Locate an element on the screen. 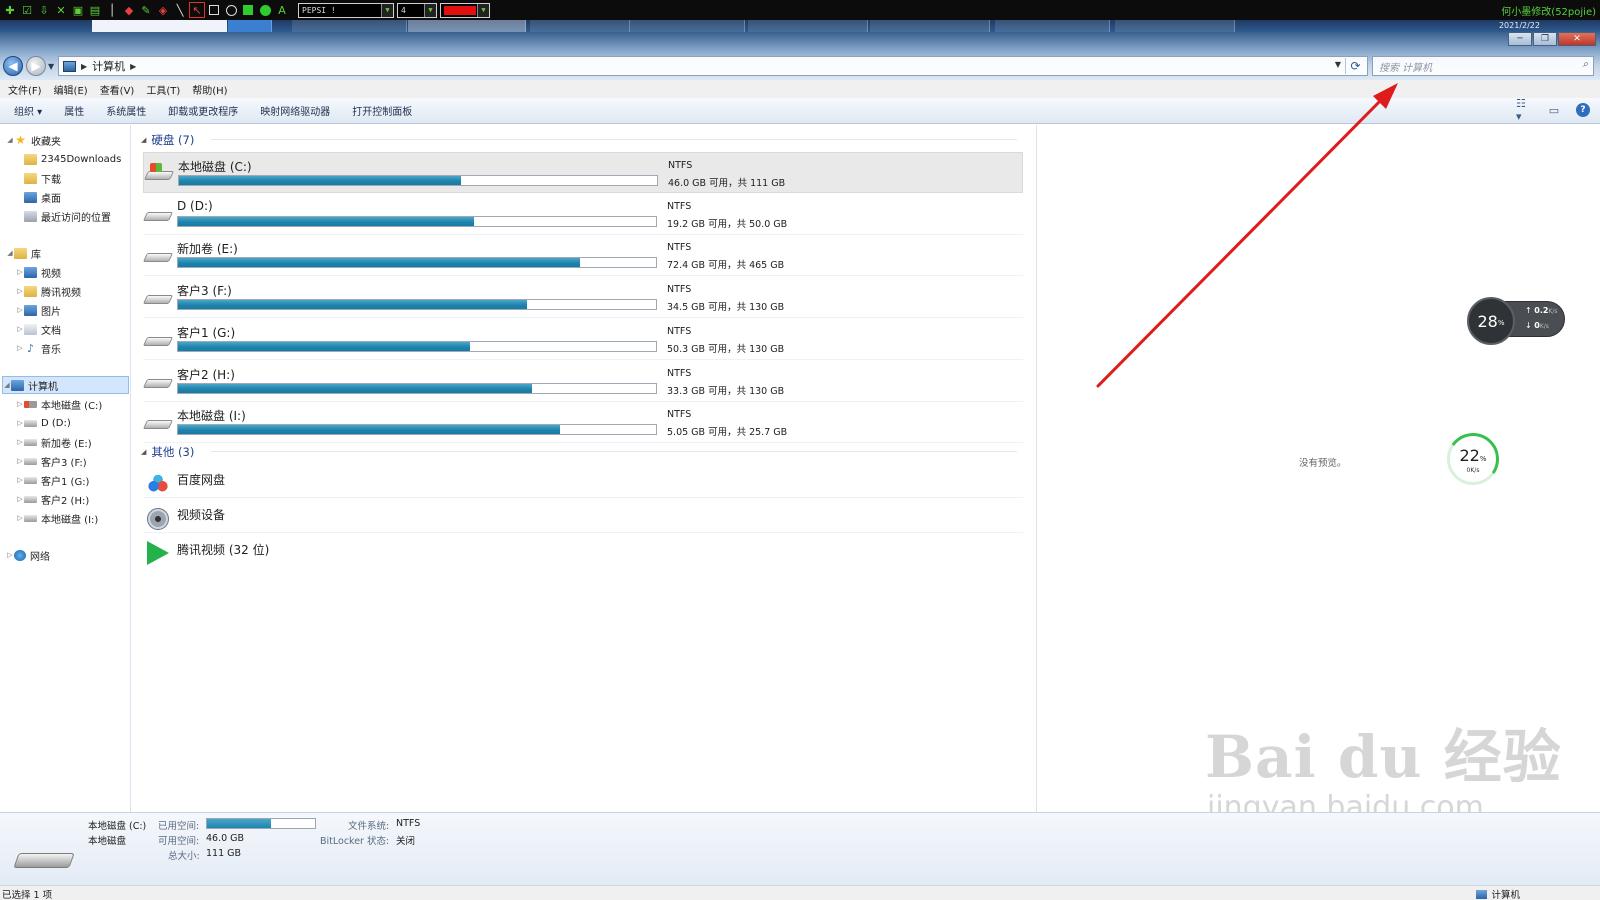 The width and height of the screenshot is (1600, 900). nav-libraries: ◢ 库 is located at coordinates (23, 253).